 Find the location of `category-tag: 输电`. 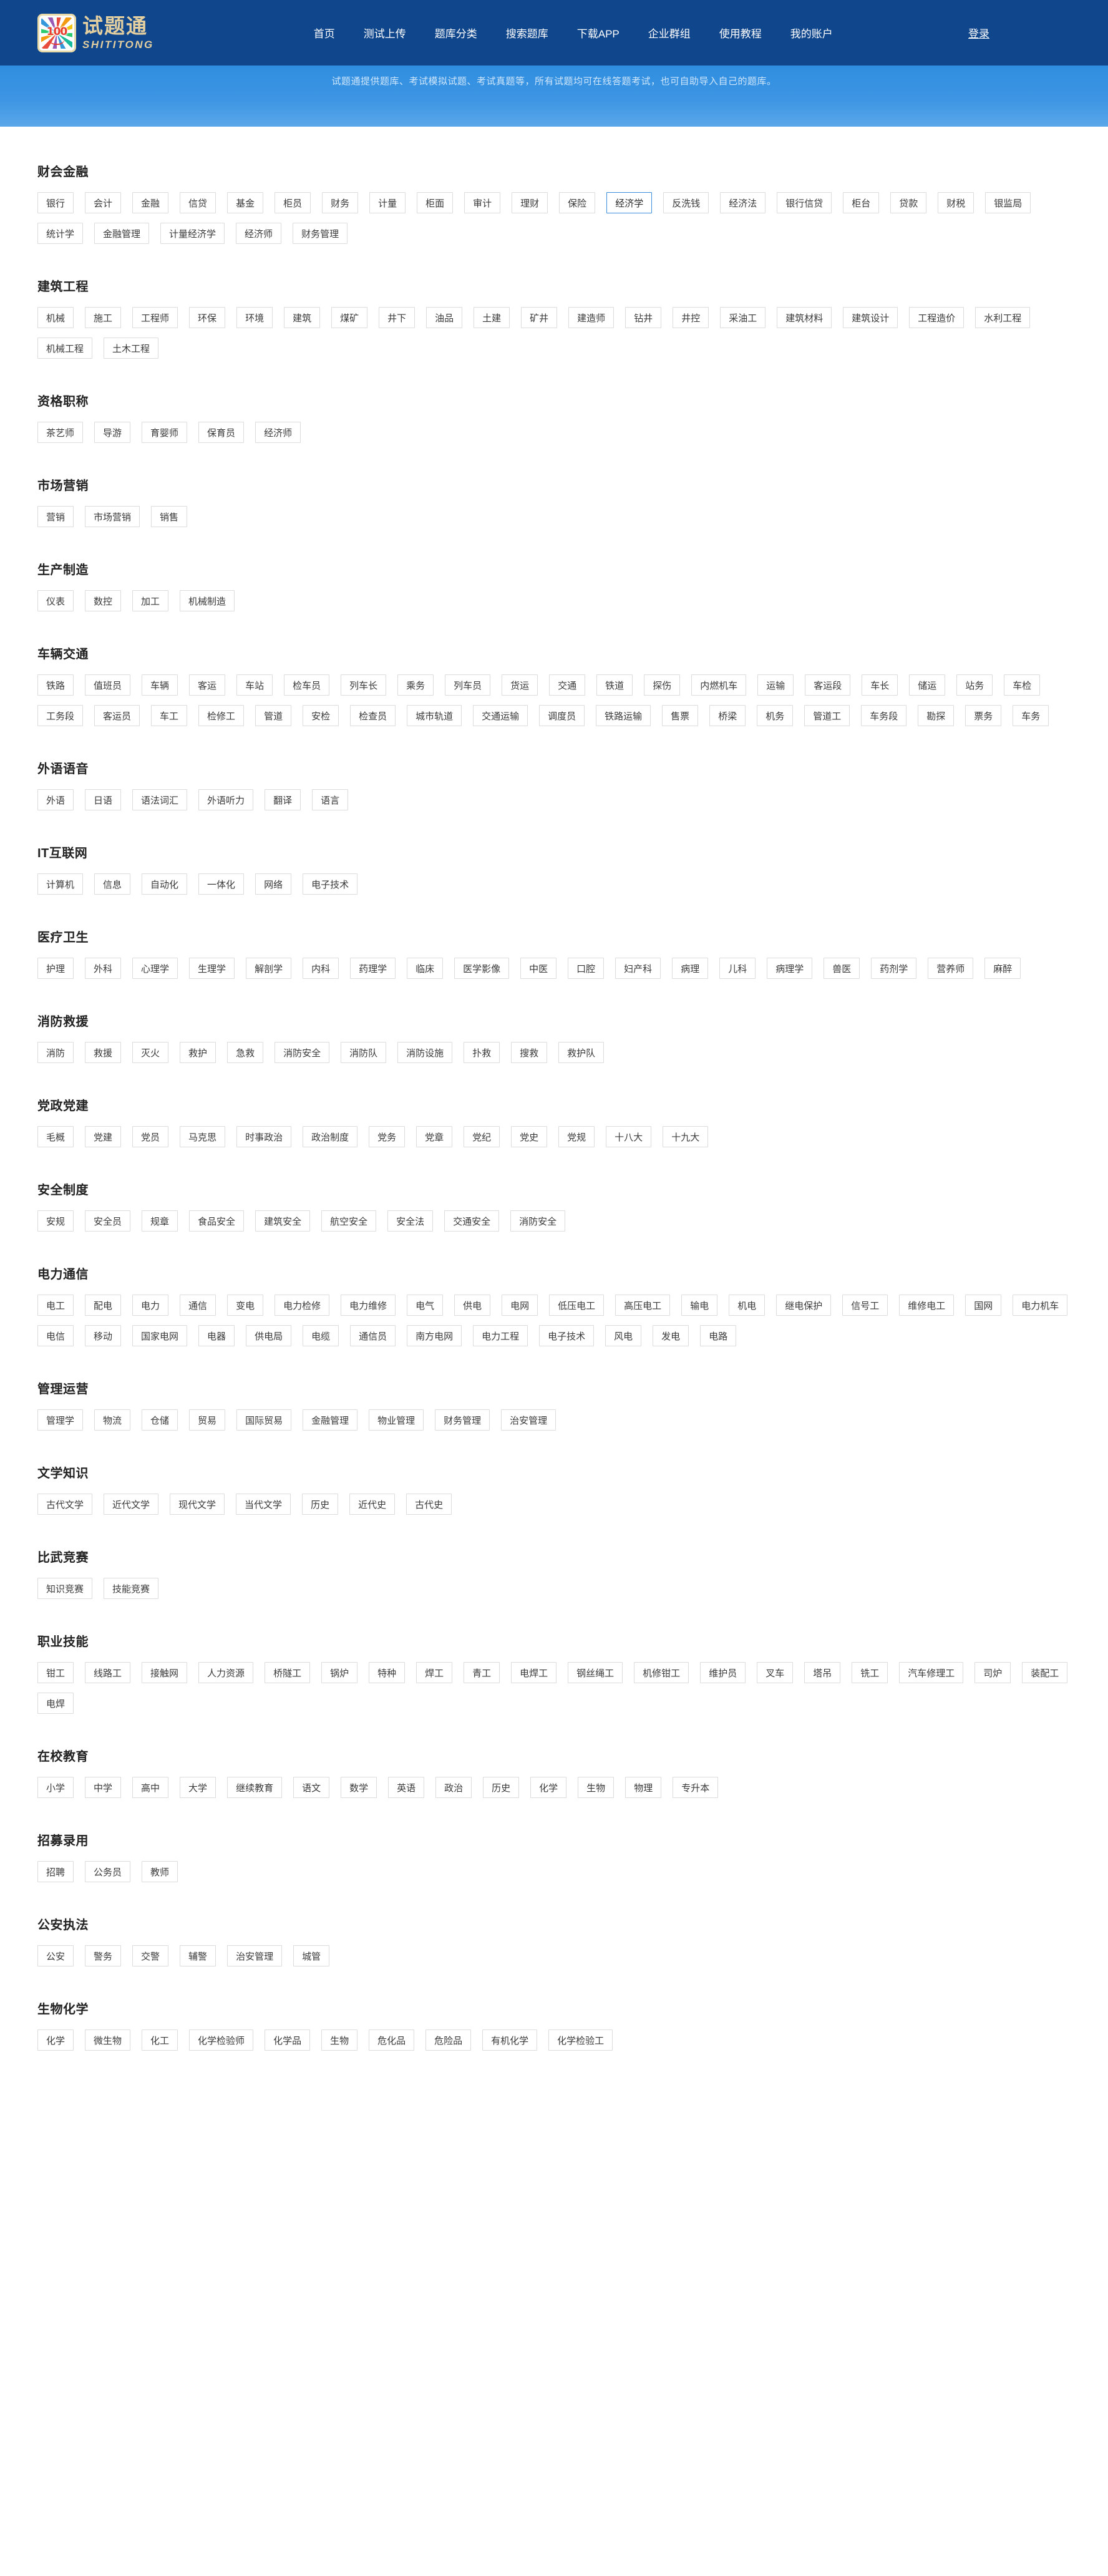

category-tag: 输电 is located at coordinates (699, 1305).